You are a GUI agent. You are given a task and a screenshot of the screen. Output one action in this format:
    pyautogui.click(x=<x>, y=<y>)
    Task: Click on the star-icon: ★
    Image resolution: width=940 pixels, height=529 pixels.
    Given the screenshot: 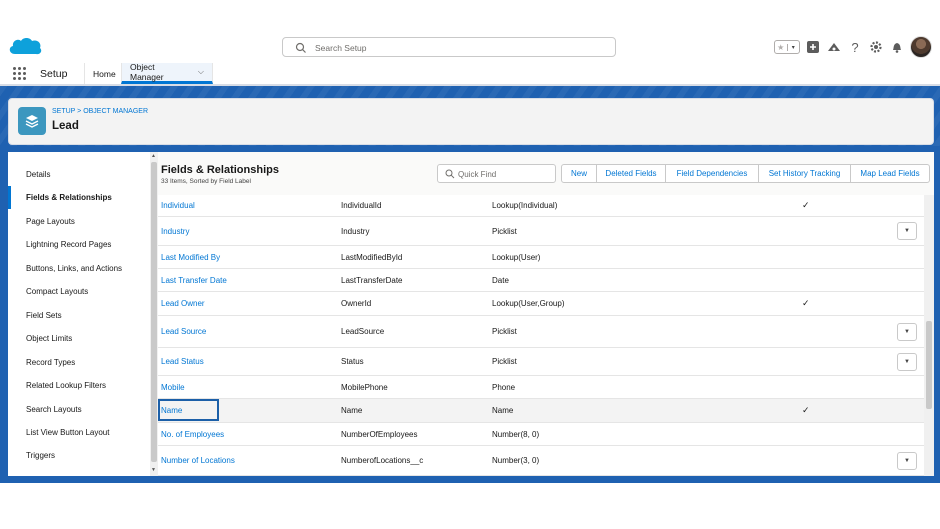 What is the action you would take?
    pyautogui.click(x=781, y=47)
    